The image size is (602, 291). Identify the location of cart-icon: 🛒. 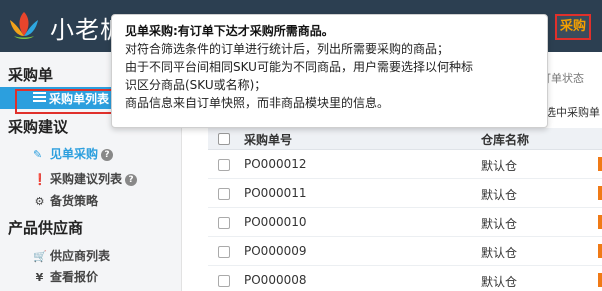
(40, 256).